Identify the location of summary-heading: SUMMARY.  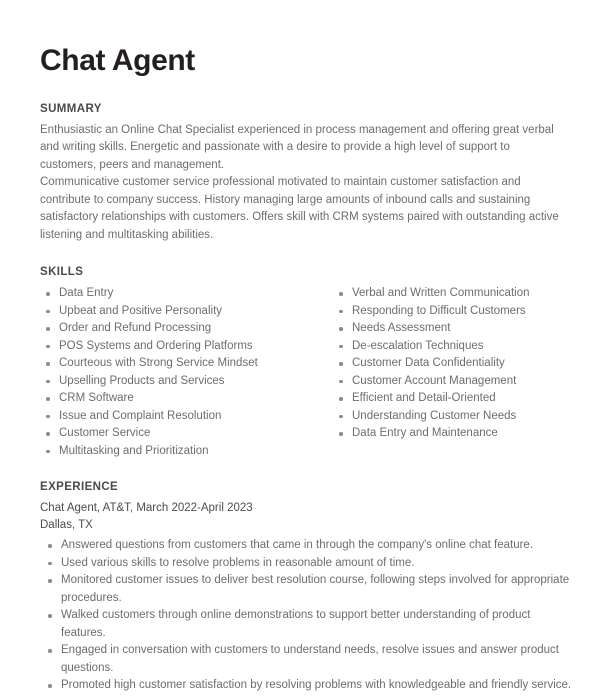
(71, 108).